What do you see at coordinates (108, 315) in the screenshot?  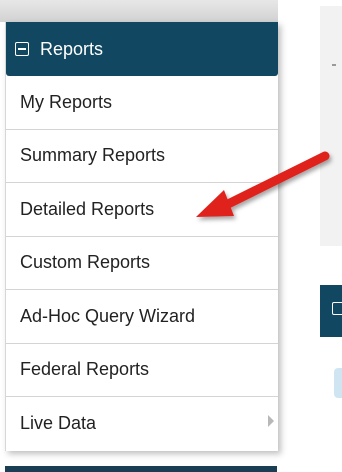 I see `menu-item-label: Ad-Hoc Query Wizard` at bounding box center [108, 315].